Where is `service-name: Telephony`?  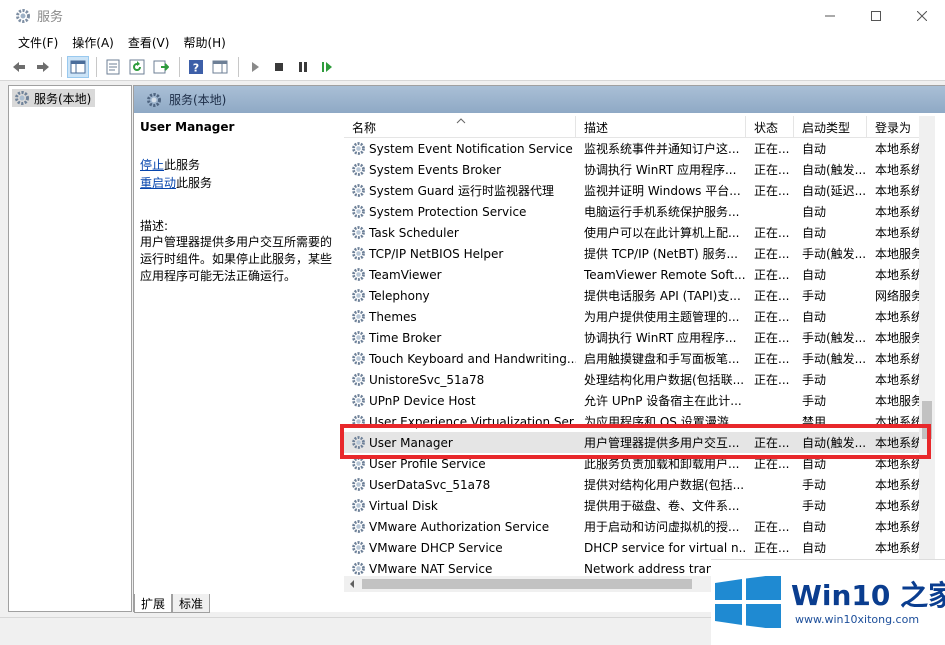
service-name: Telephony is located at coordinates (399, 295).